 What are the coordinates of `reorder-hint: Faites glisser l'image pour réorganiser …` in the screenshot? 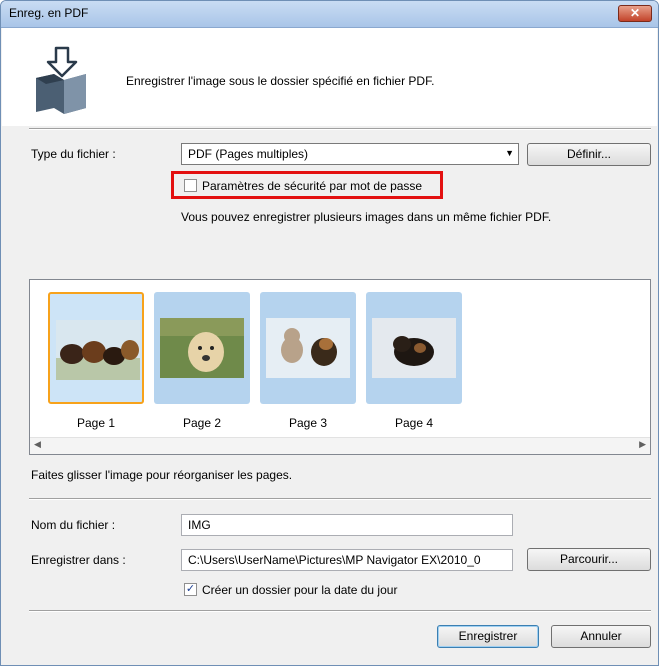 It's located at (162, 475).